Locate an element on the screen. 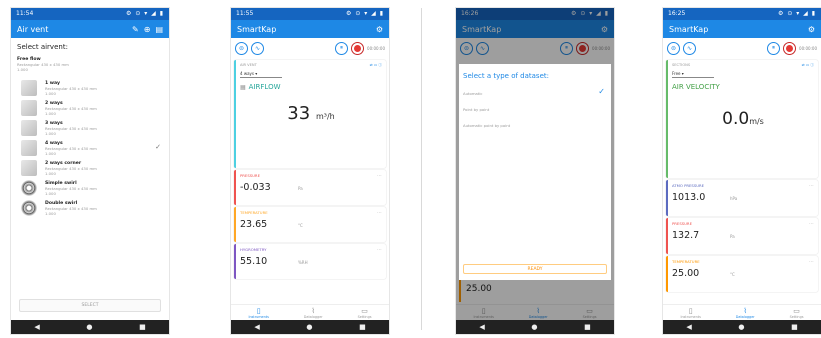 The height and width of the screenshot is (338, 821). dialog-title: Select a type of dataset: is located at coordinates (506, 76).